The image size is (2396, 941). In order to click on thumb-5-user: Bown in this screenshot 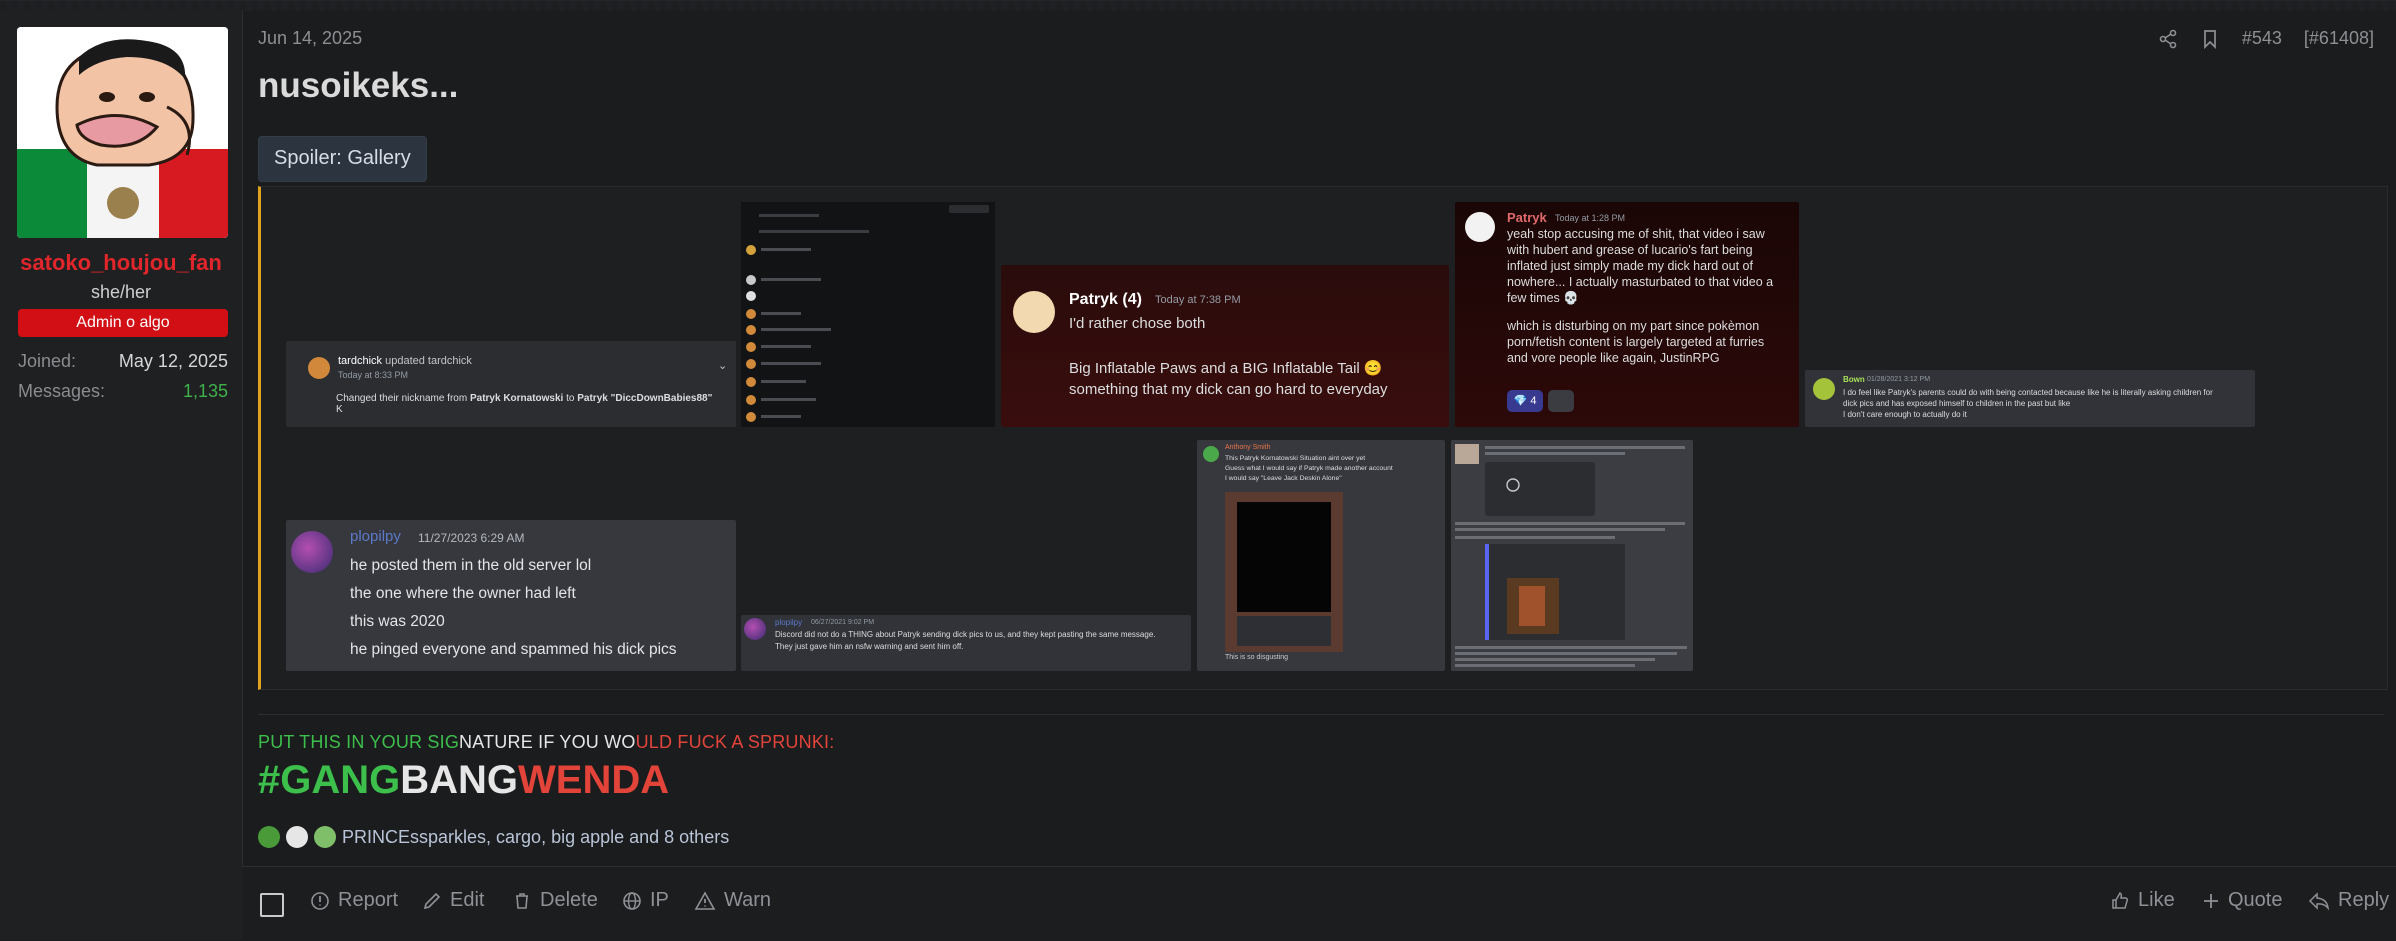, I will do `click(1854, 379)`.